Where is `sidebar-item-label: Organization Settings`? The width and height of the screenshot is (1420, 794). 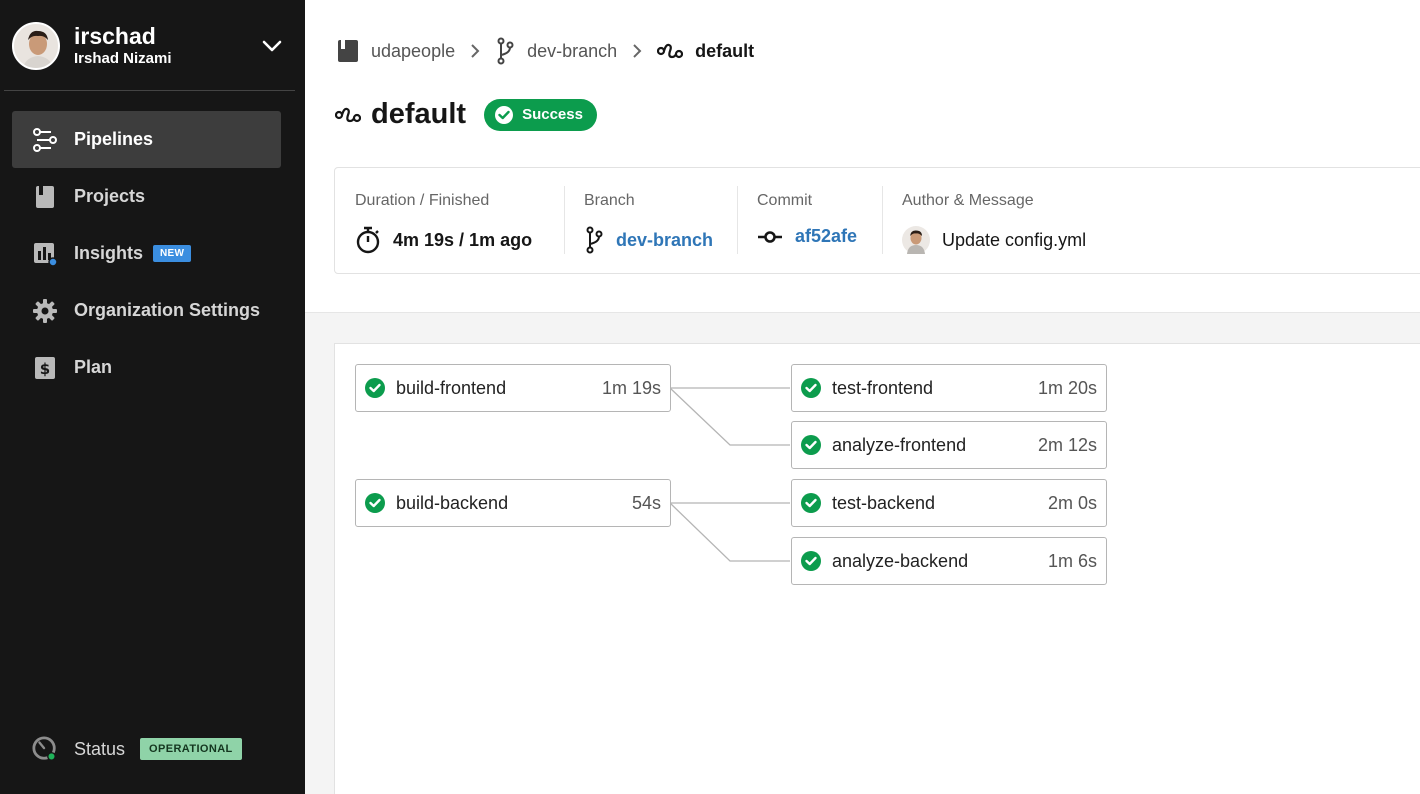 sidebar-item-label: Organization Settings is located at coordinates (167, 310).